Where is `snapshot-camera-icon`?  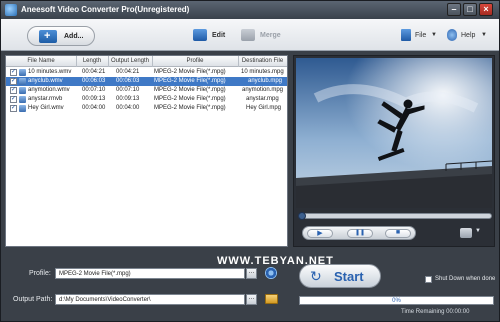
snapshot-camera-icon is located at coordinates (466, 233).